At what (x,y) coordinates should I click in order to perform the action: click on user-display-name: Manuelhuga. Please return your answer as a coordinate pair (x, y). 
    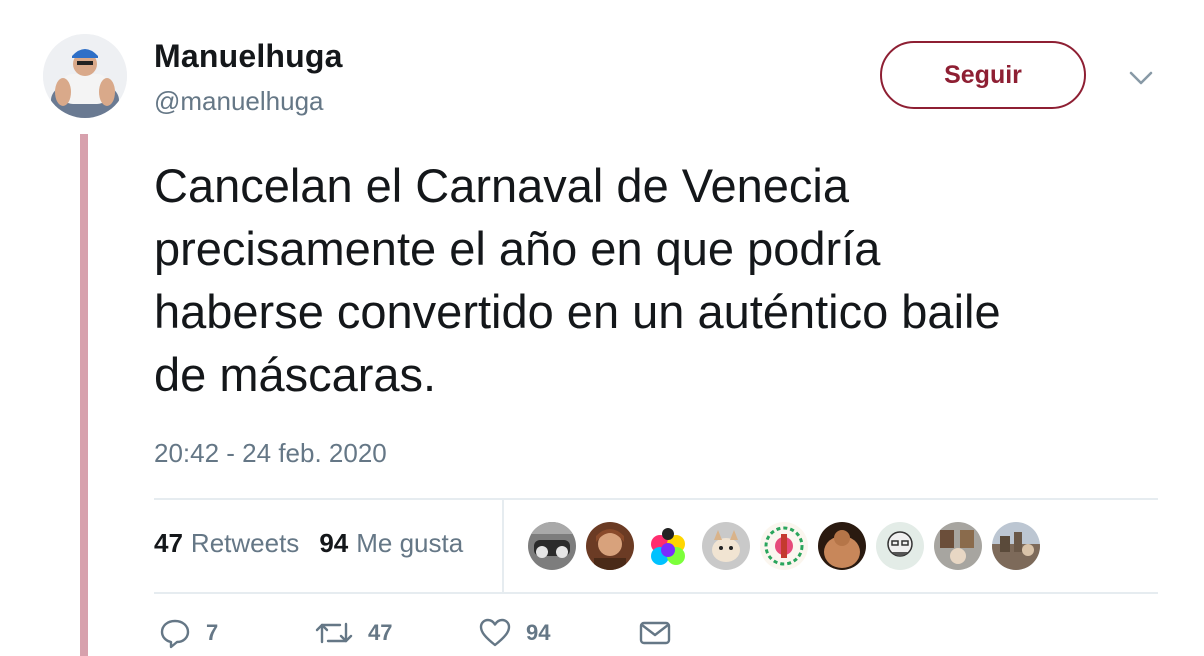
    Looking at the image, I should click on (248, 56).